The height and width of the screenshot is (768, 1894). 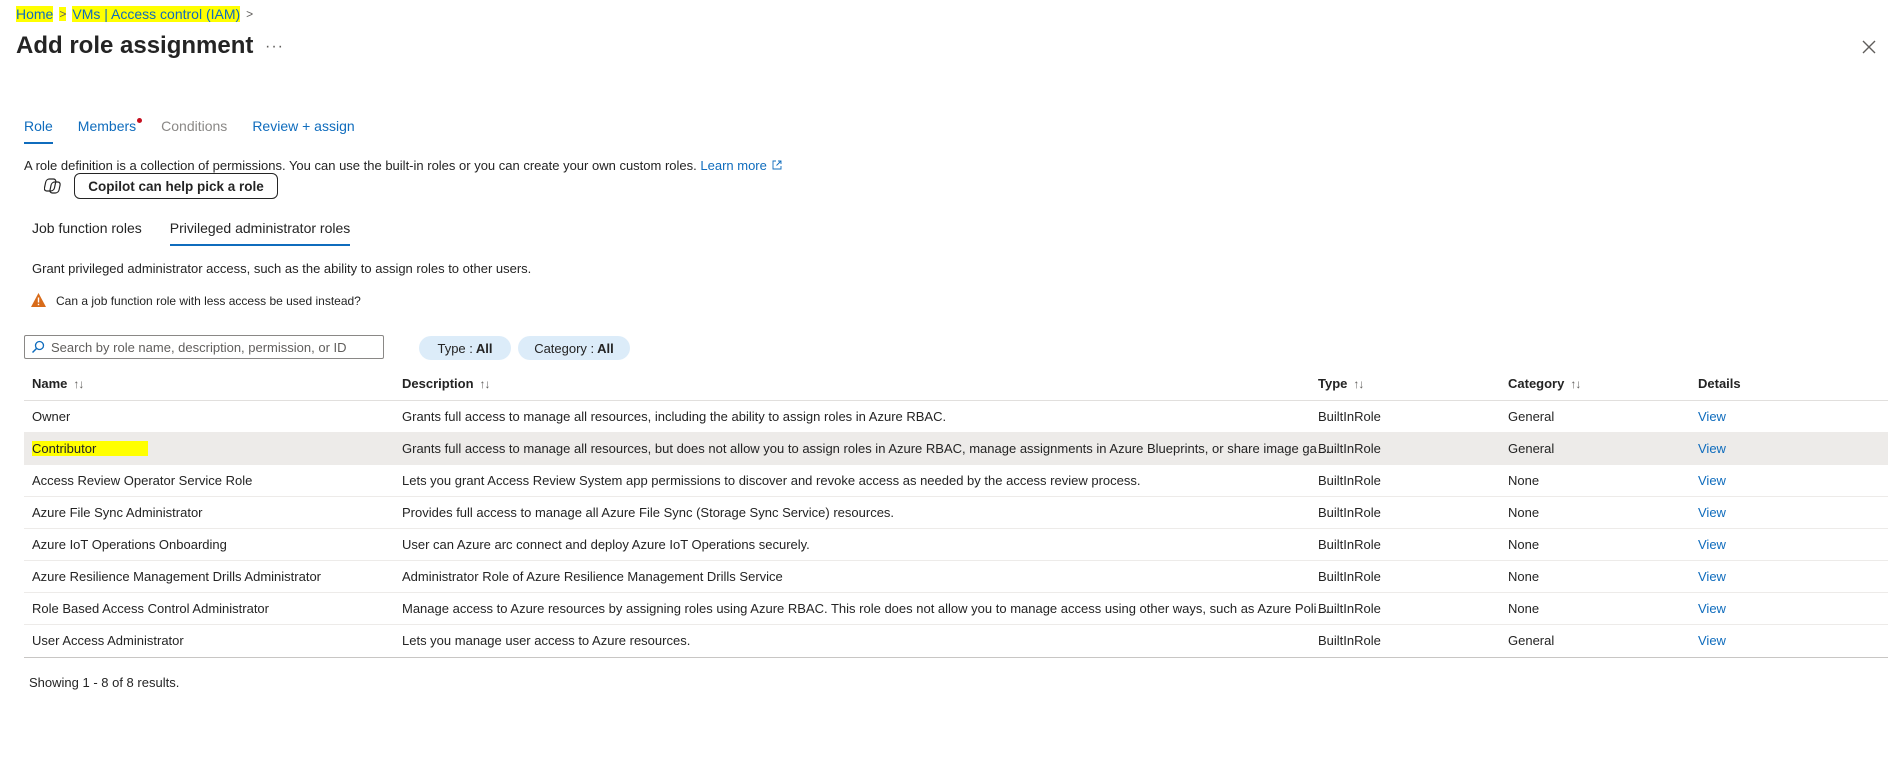 I want to click on column-details-label: Details, so click(x=1719, y=383).